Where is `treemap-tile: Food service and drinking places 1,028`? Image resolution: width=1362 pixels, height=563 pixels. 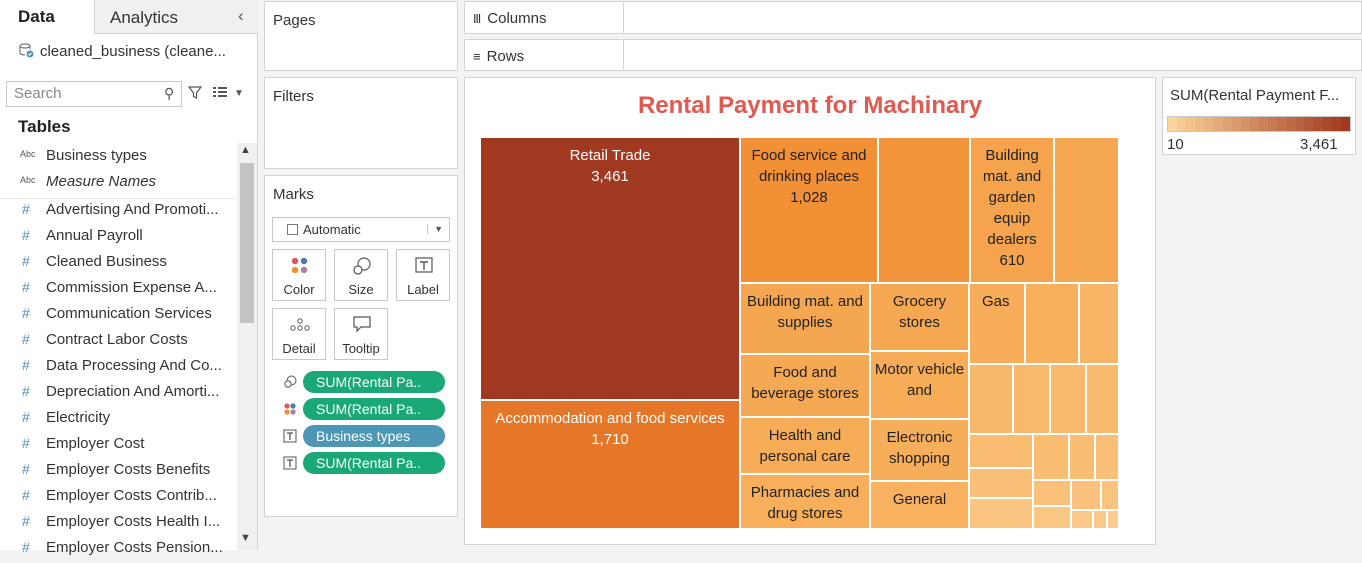 treemap-tile: Food service and drinking places 1,028 is located at coordinates (809, 210).